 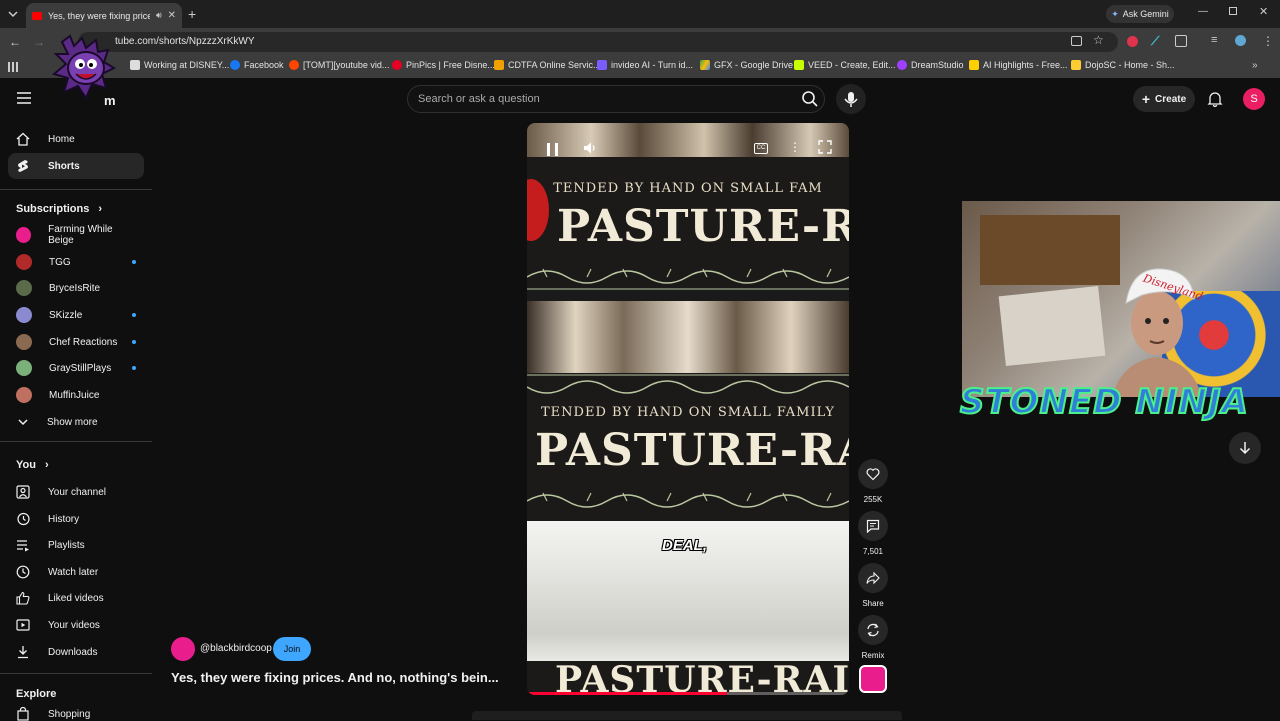 What do you see at coordinates (64, 519) in the screenshot?
I see `sidebar-item-label: History` at bounding box center [64, 519].